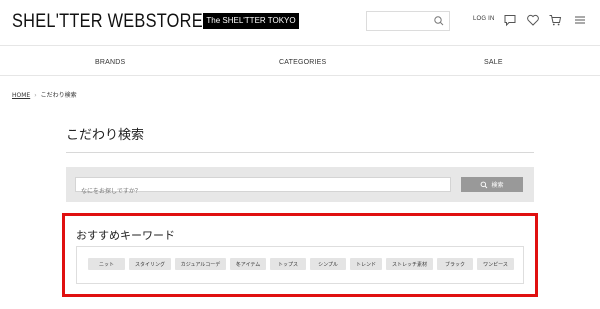 This screenshot has width=600, height=309. What do you see at coordinates (150, 264) in the screenshot?
I see `keyword-chip: スタイリング` at bounding box center [150, 264].